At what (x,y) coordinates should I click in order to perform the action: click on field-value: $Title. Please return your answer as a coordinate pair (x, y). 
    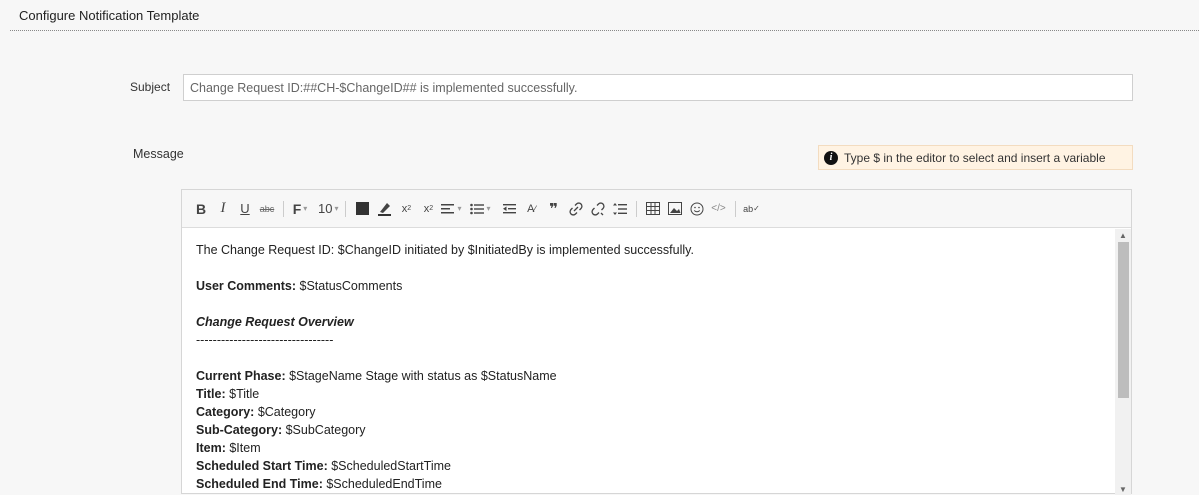
    Looking at the image, I should click on (242, 394).